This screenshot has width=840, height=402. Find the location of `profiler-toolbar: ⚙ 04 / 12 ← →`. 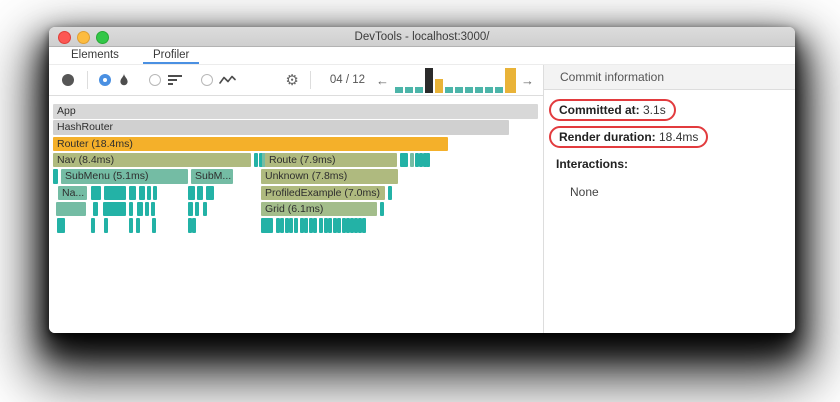

profiler-toolbar: ⚙ 04 / 12 ← → is located at coordinates (296, 80).